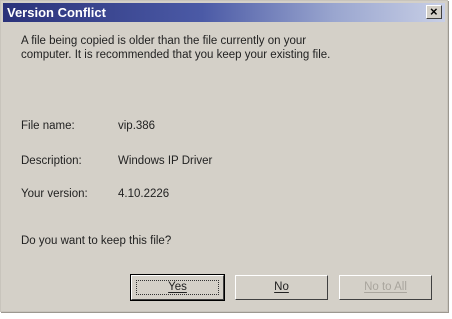  I want to click on file-name-value: vip.386, so click(137, 126).